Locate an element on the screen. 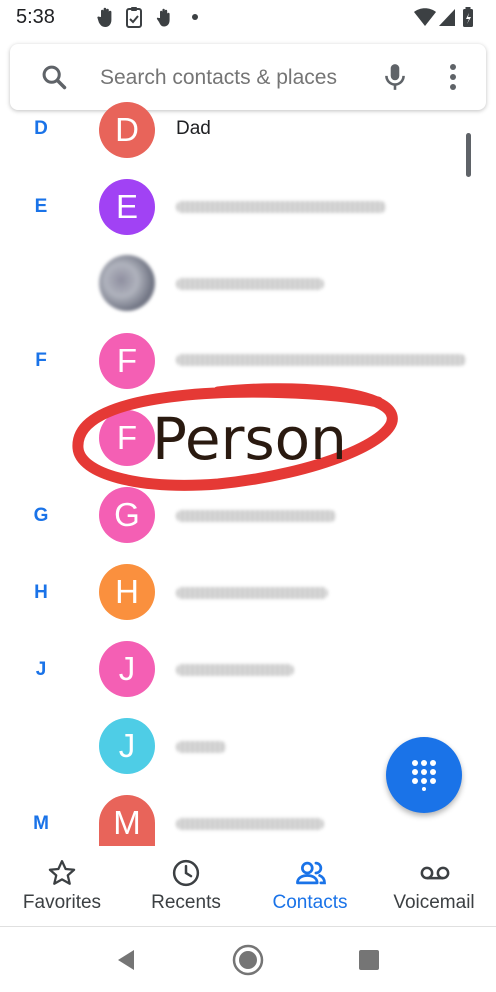 The width and height of the screenshot is (496, 992). annotation-text: Person is located at coordinates (249, 439).